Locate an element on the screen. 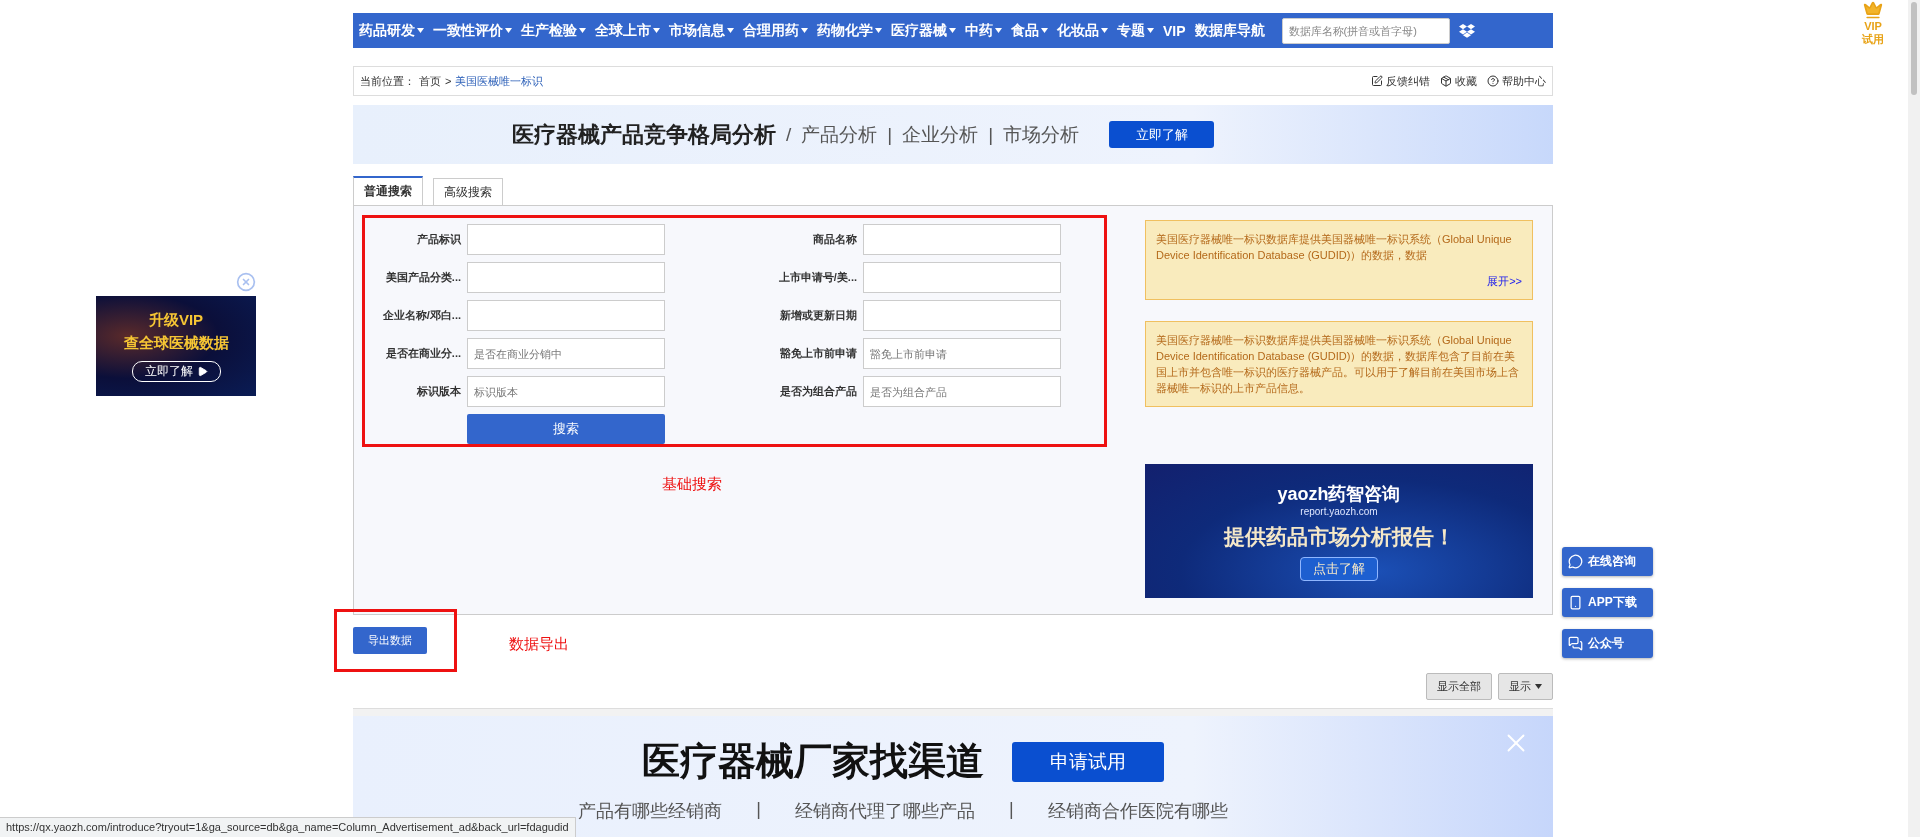  banner-text: 市场分析 is located at coordinates (1041, 134).